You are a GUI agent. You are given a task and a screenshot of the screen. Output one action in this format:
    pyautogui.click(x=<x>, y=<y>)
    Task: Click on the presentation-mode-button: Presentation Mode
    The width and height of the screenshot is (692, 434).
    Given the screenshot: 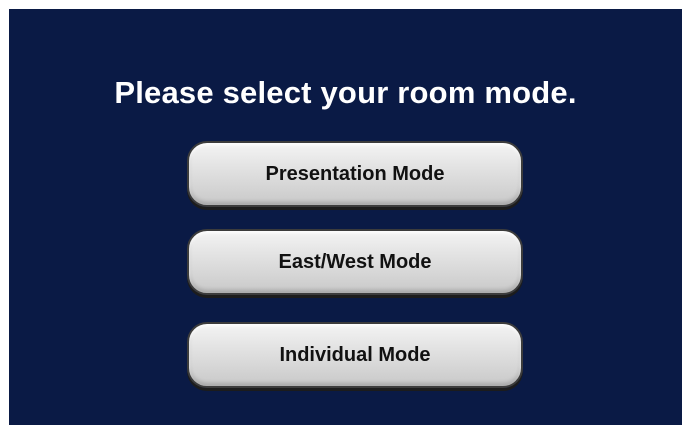 What is the action you would take?
    pyautogui.click(x=355, y=174)
    